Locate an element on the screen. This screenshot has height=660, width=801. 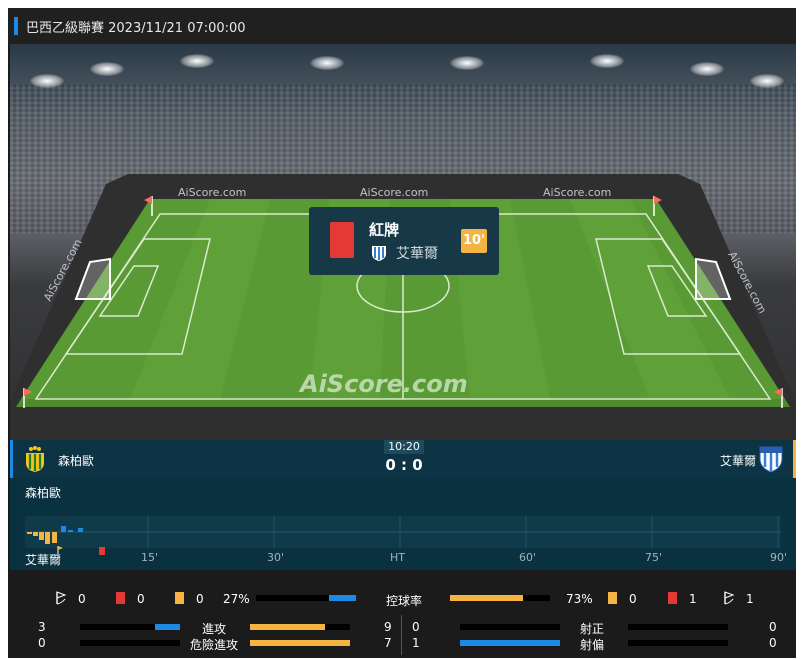
home-attacks-bar is located at coordinates (130, 627).